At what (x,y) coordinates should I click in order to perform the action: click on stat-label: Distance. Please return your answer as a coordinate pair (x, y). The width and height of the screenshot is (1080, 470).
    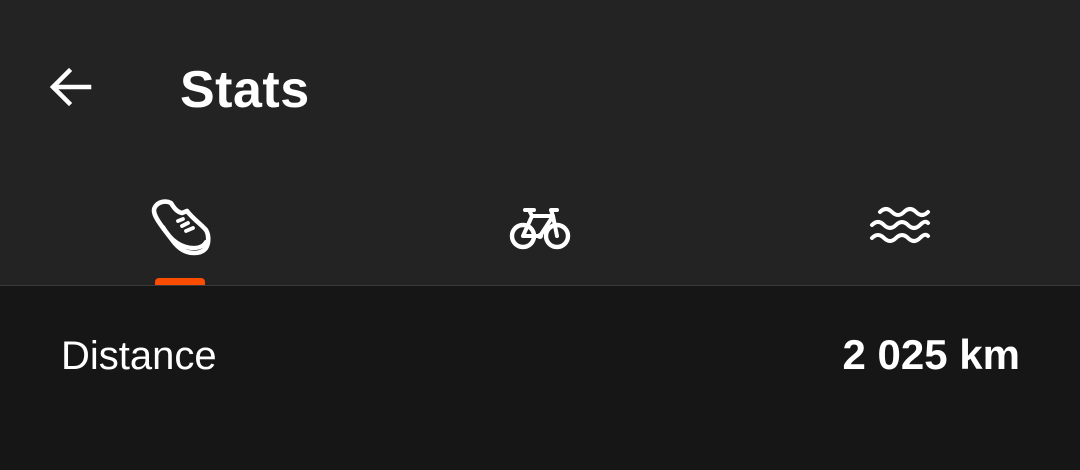
    Looking at the image, I should click on (139, 356).